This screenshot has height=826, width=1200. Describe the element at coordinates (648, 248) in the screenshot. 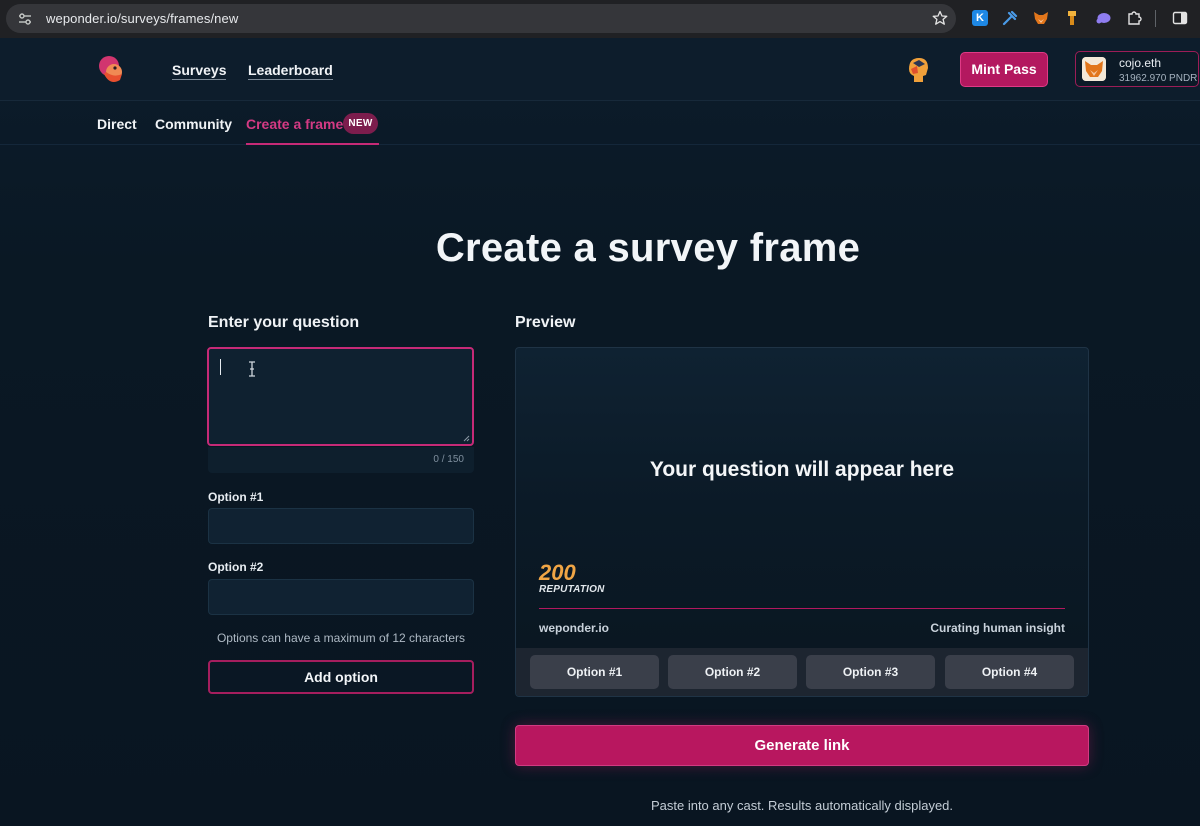

I see `page-title: Create a survey frame` at that location.